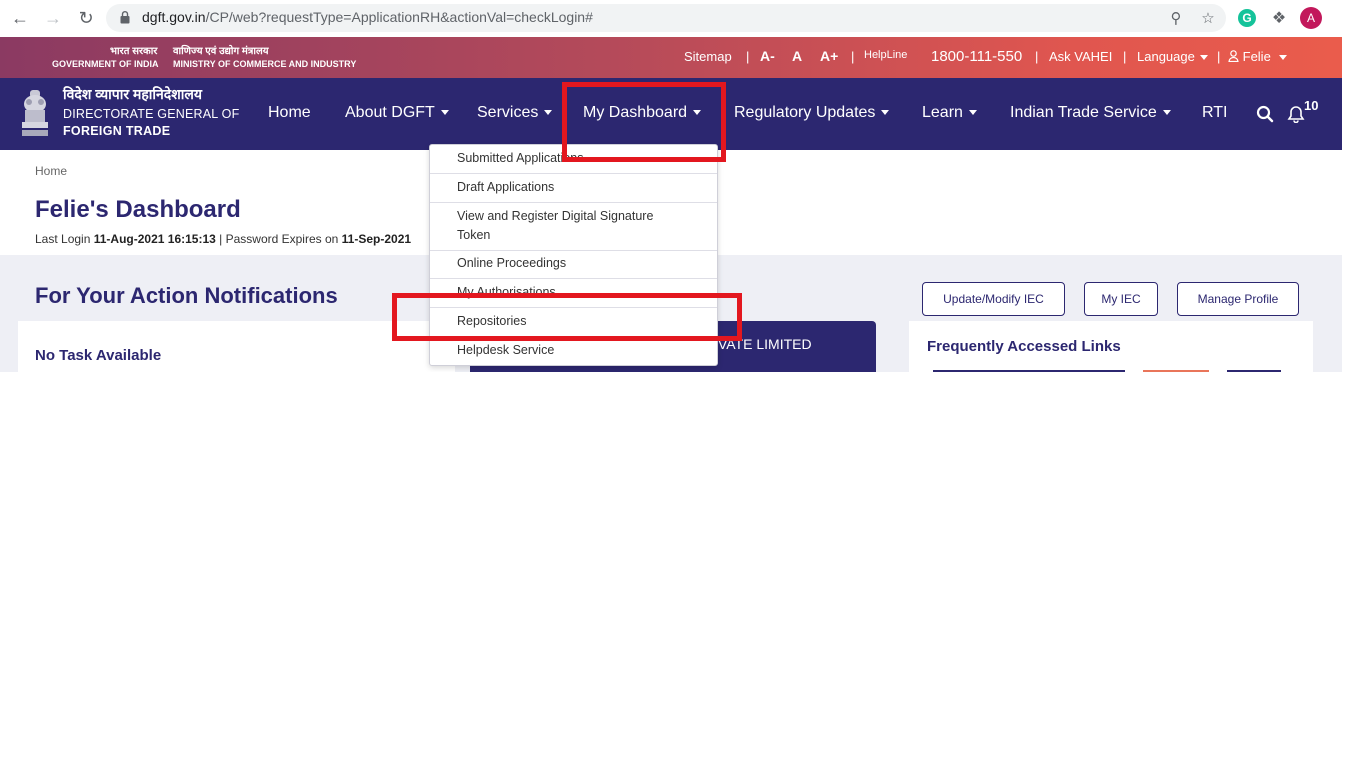 This screenshot has height=768, width=1366. I want to click on user-icon, so click(1233, 56).